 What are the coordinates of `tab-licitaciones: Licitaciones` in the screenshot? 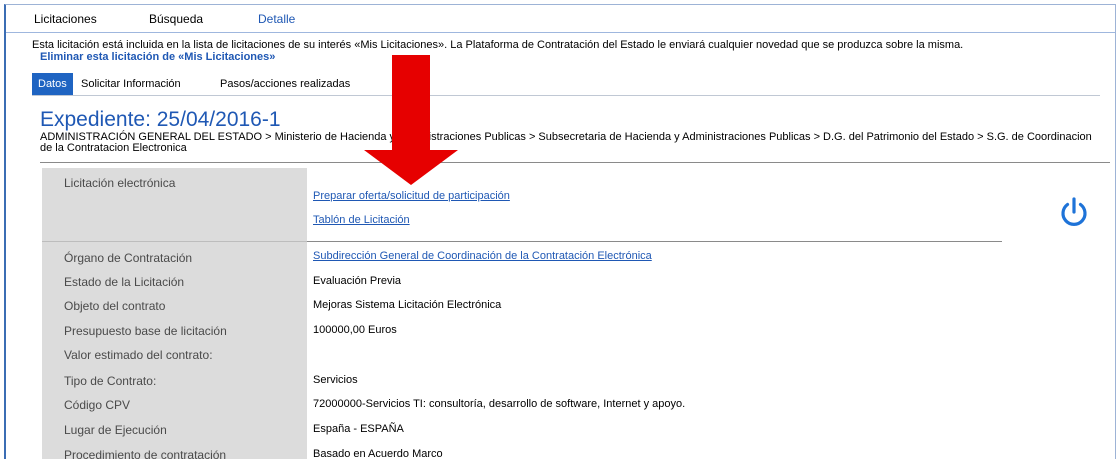 It's located at (65, 19).